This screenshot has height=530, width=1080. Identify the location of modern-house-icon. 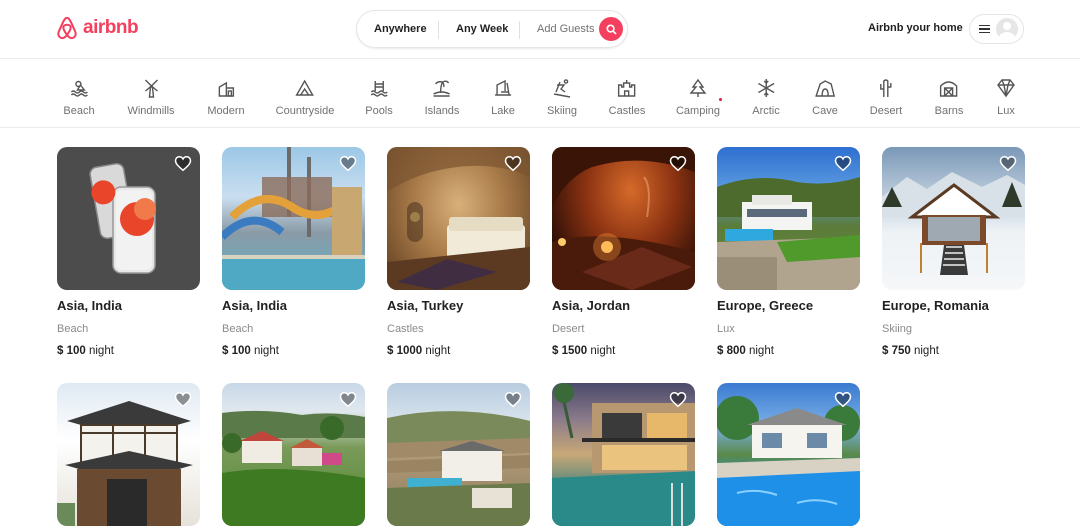
(226, 89).